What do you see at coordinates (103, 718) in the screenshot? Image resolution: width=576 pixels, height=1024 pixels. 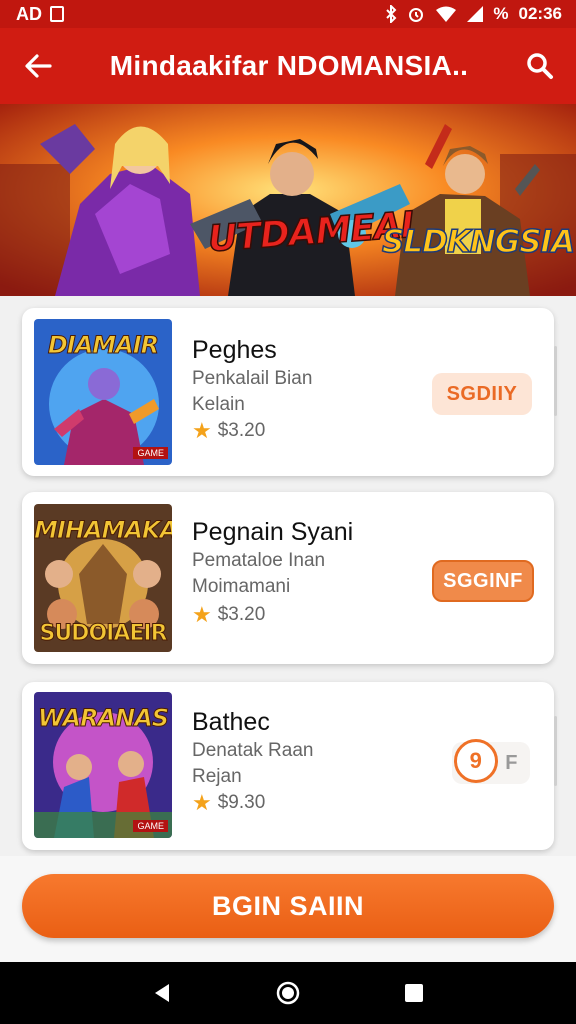 I see `thumbnail-title: WARANAS` at bounding box center [103, 718].